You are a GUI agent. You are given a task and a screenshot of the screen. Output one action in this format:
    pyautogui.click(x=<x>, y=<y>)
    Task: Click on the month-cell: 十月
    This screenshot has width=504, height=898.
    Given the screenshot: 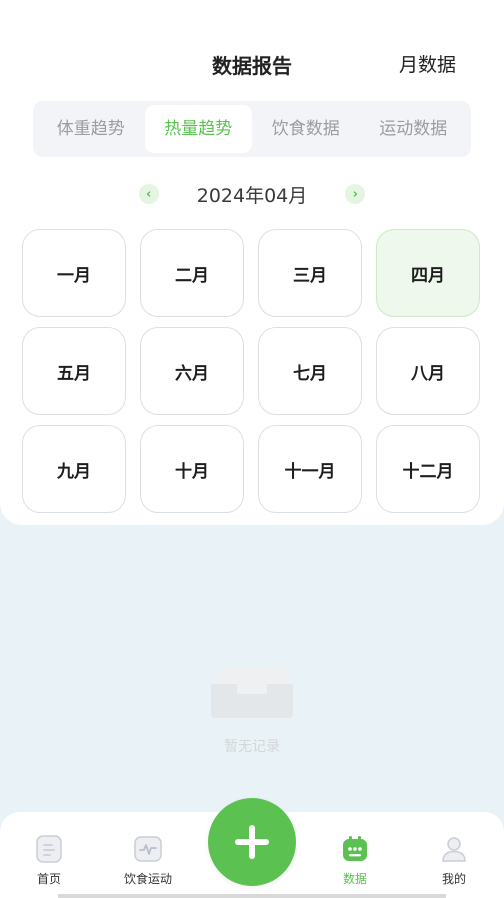 What is the action you would take?
    pyautogui.click(x=192, y=469)
    